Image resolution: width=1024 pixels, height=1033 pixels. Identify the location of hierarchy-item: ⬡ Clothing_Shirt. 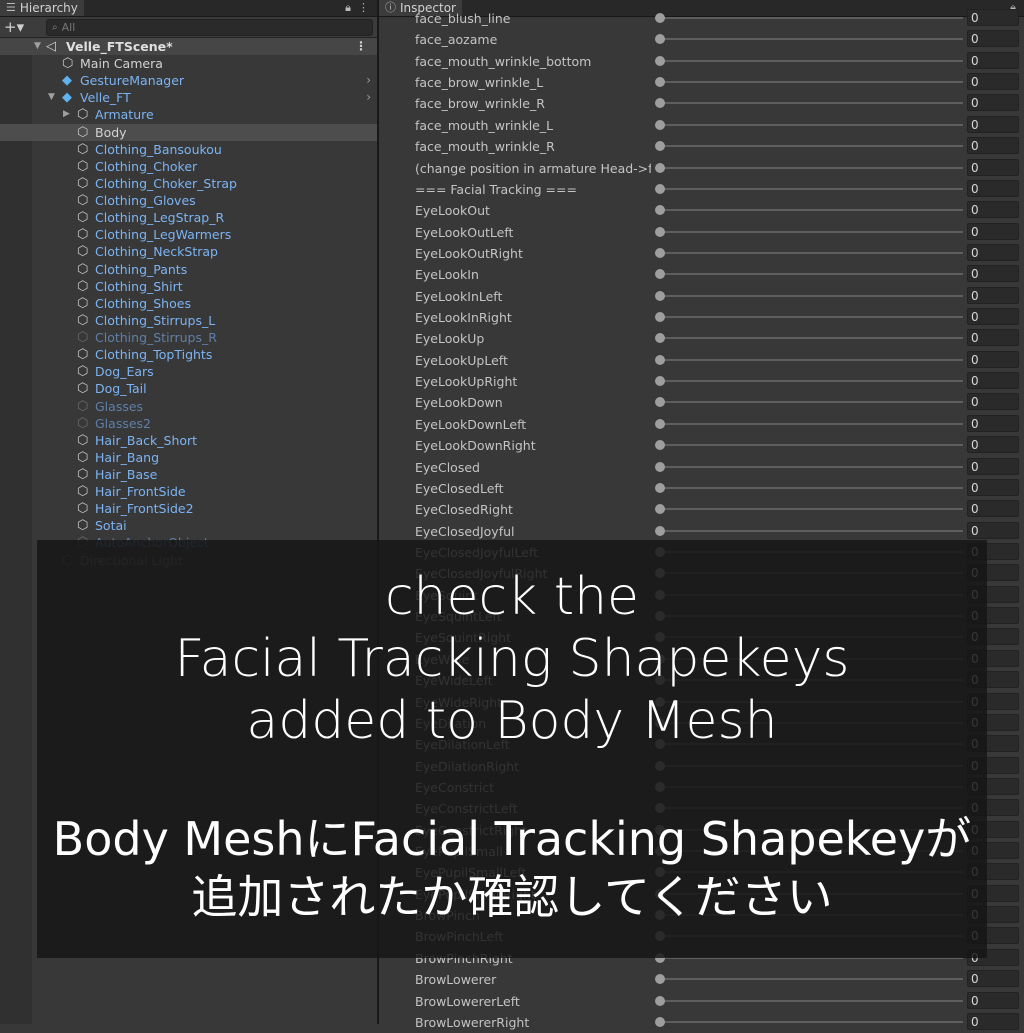
(188, 286).